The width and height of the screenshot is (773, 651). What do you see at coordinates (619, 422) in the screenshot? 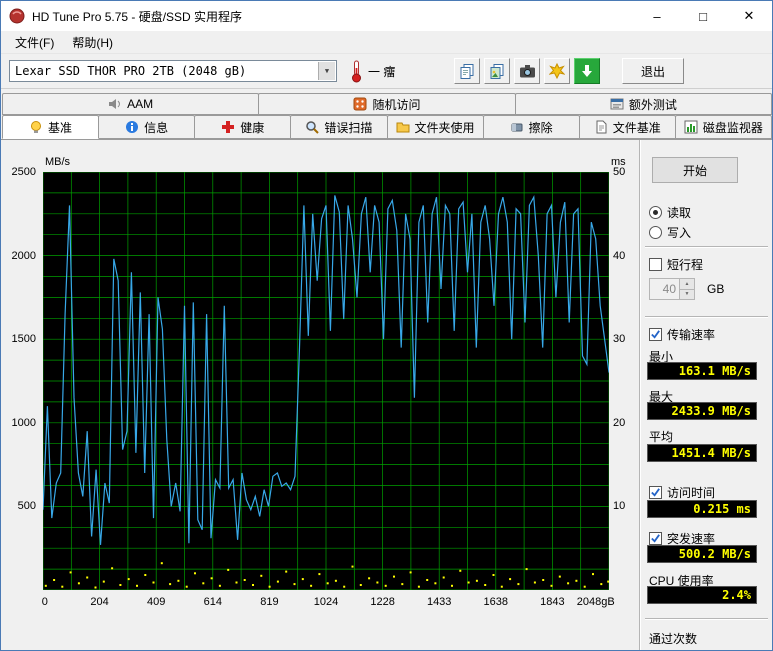
I see `axis-tick-label: 20` at bounding box center [619, 422].